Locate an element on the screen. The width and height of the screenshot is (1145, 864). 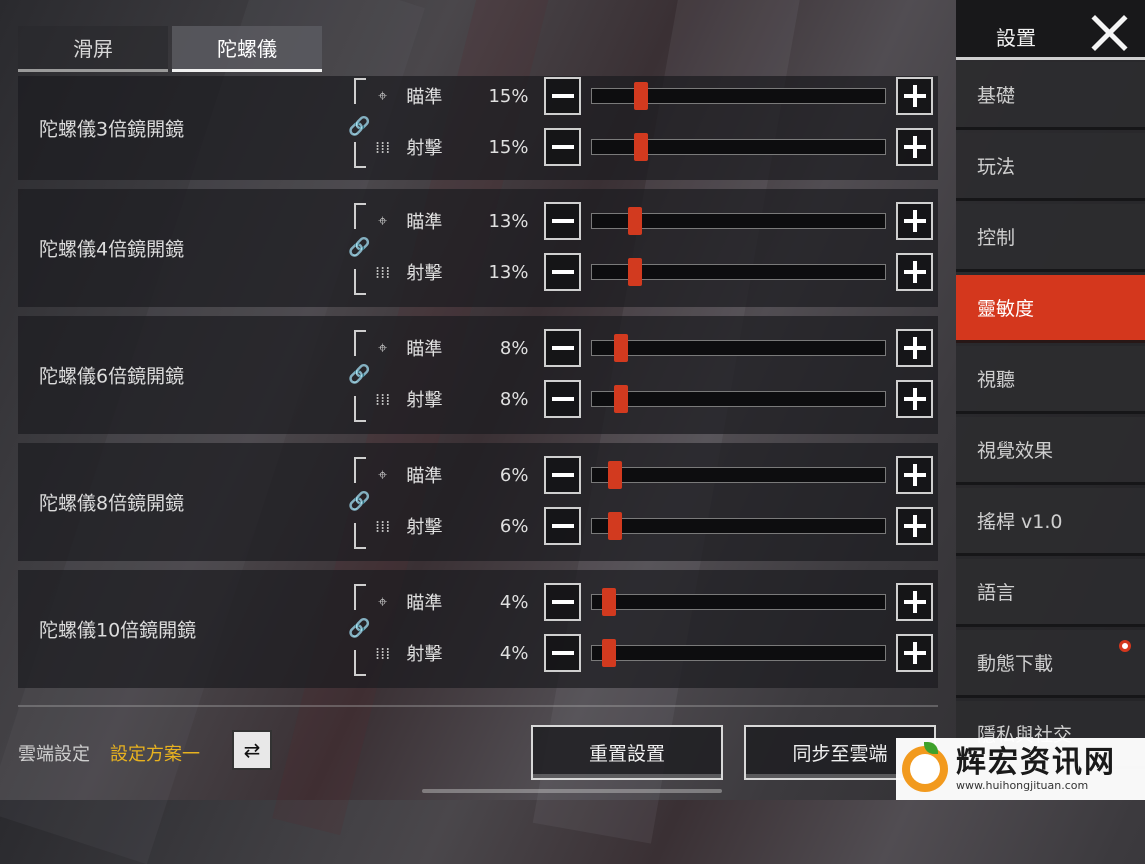
sidebar-header: 設置 is located at coordinates (1050, 30).